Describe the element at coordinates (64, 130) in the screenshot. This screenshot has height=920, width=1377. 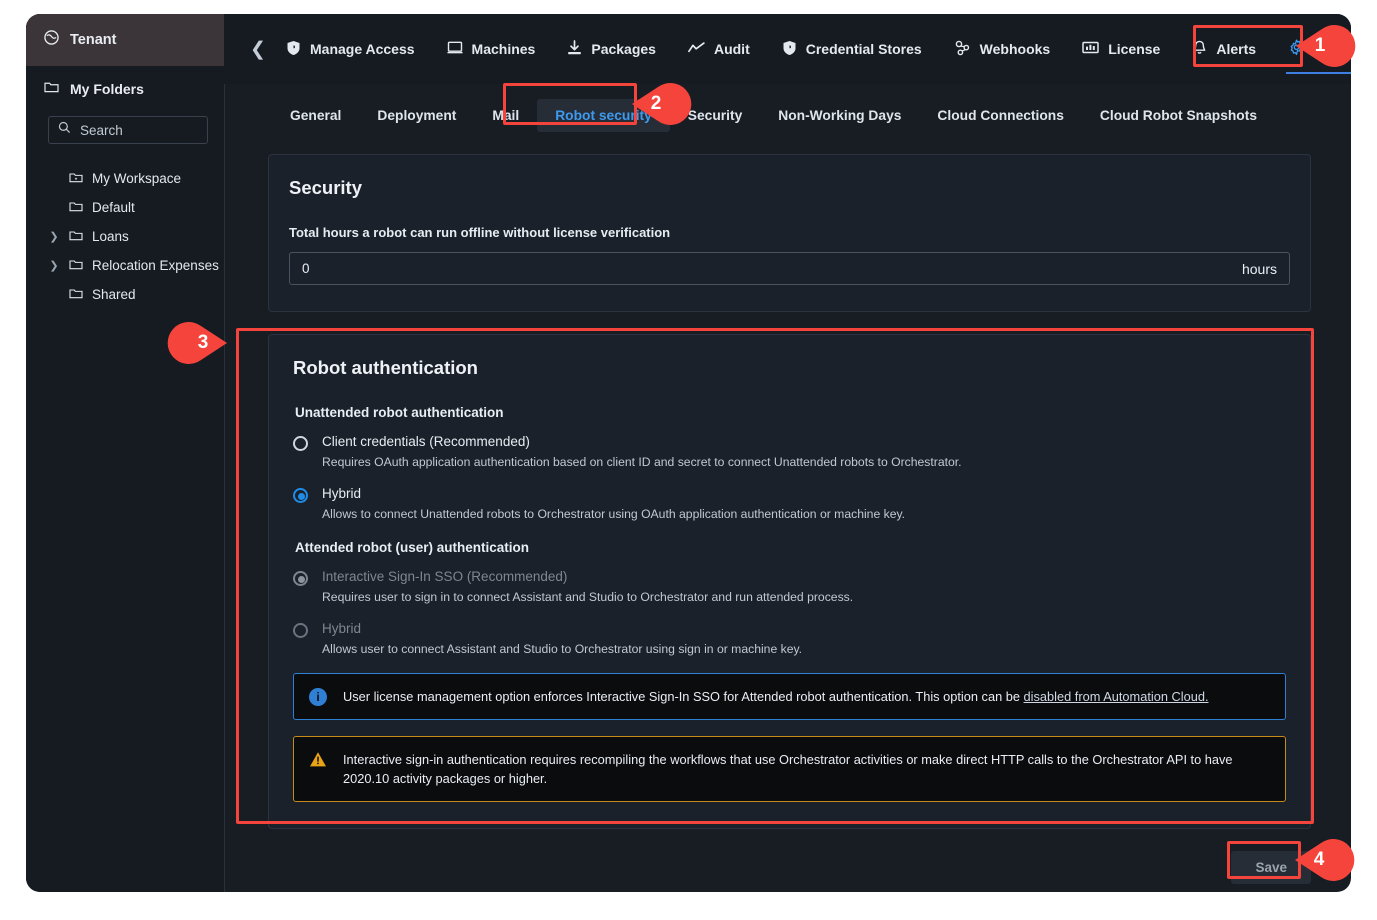
I see `search-icon` at that location.